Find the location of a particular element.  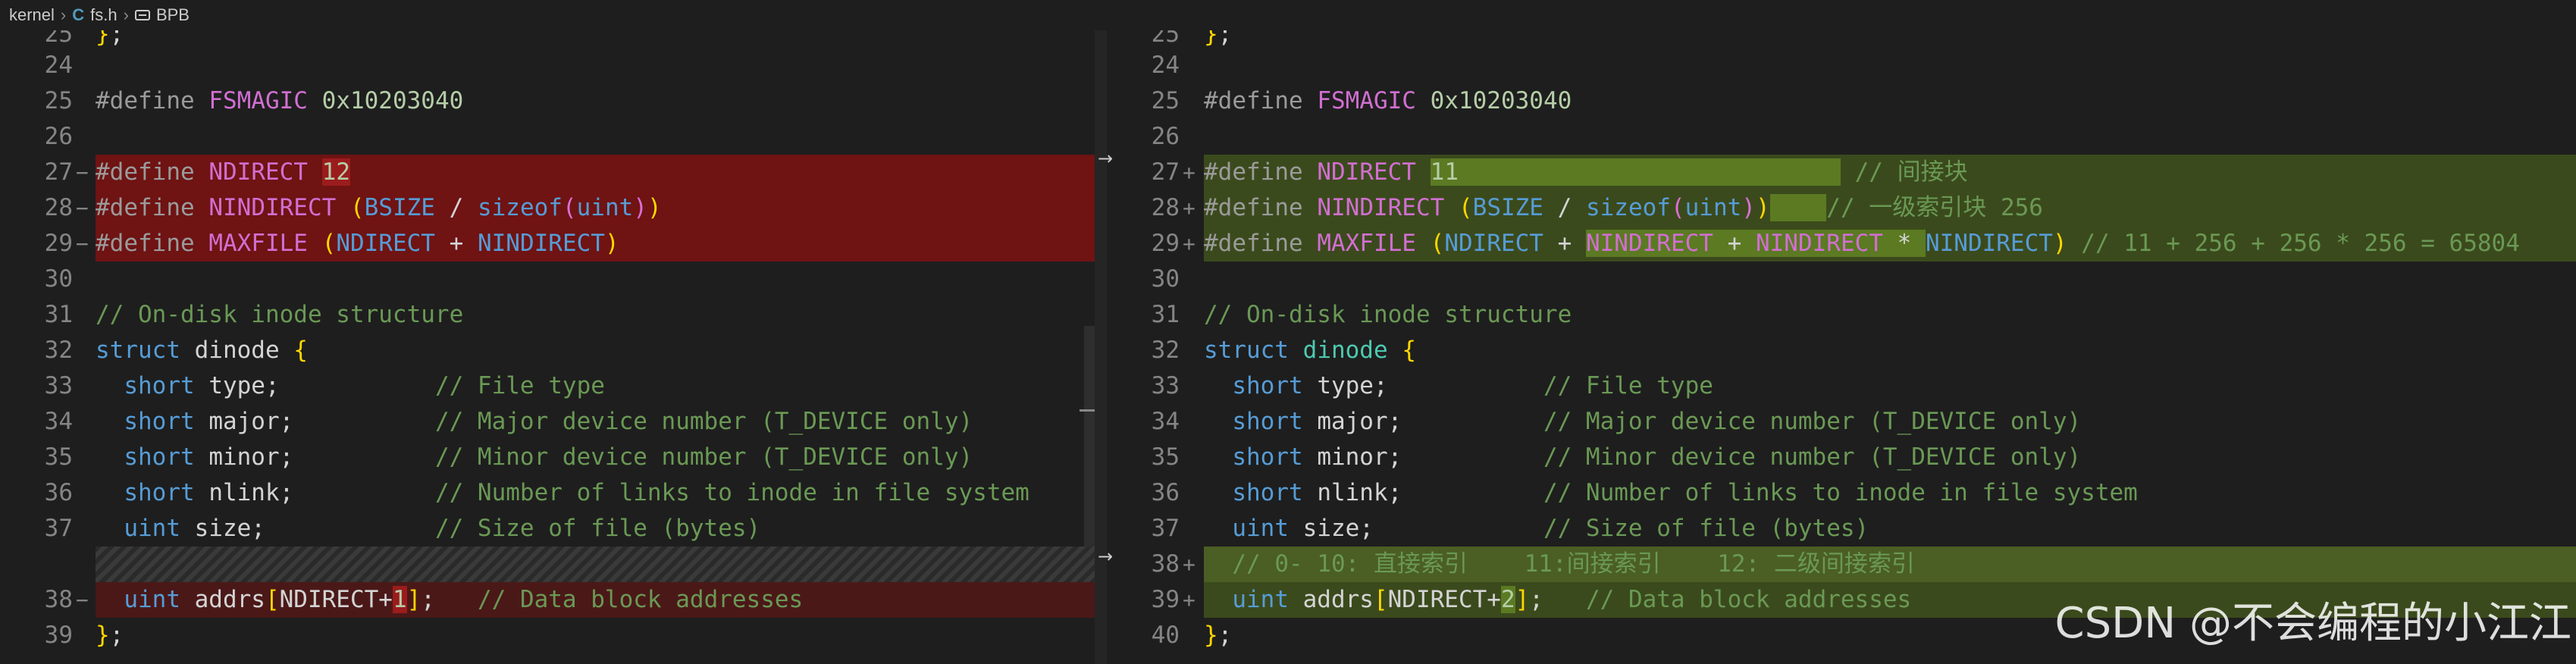

line-number: 25 is located at coordinates (59, 100).